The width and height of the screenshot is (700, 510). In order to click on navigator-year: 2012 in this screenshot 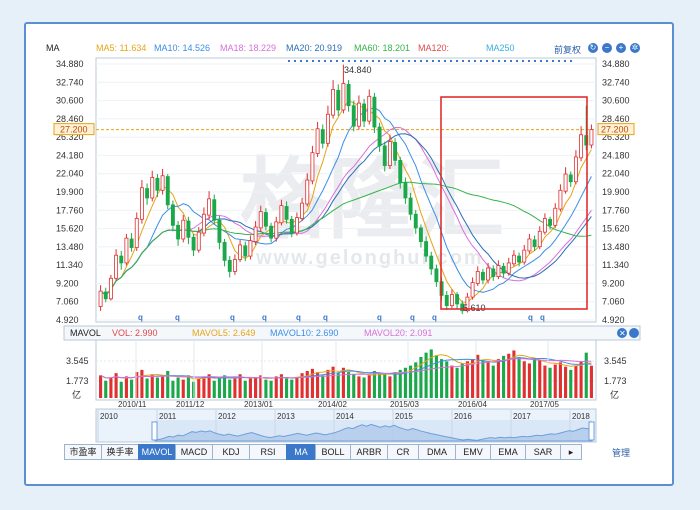, I will do `click(227, 416)`.